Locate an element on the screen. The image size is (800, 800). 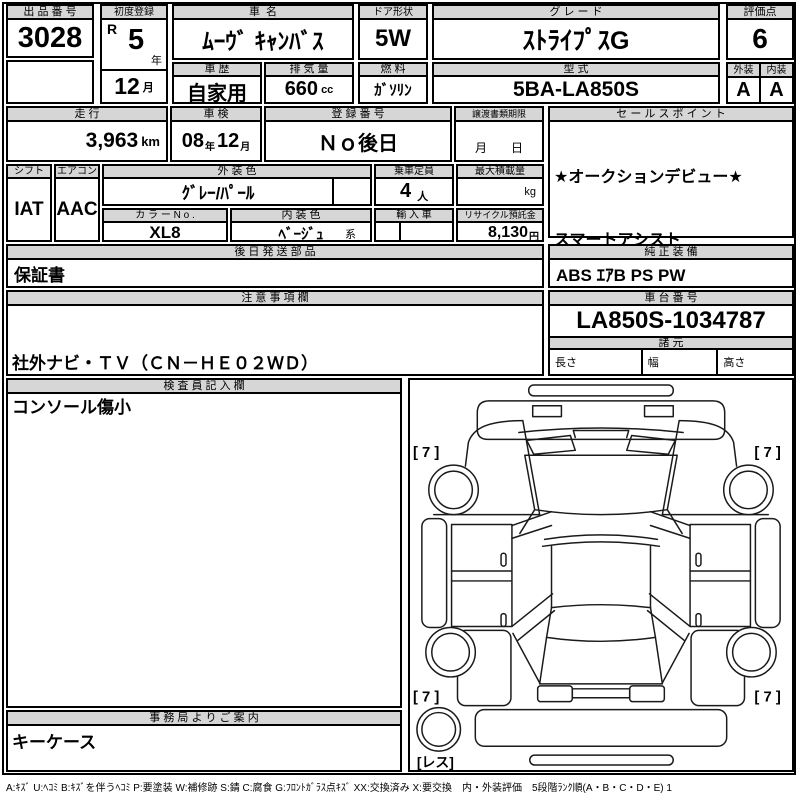
length-cell: 長さ is located at coordinates (596, 362).